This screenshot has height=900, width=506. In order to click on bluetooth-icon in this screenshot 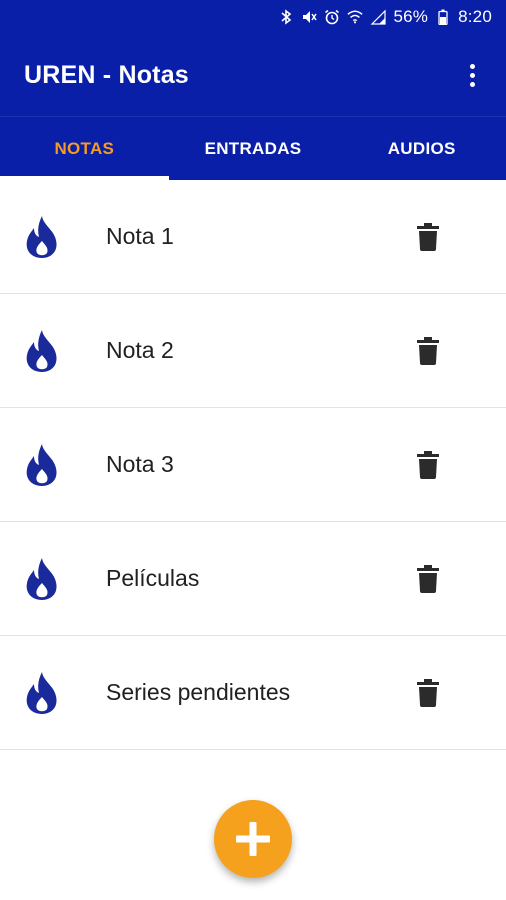, I will do `click(286, 17)`.